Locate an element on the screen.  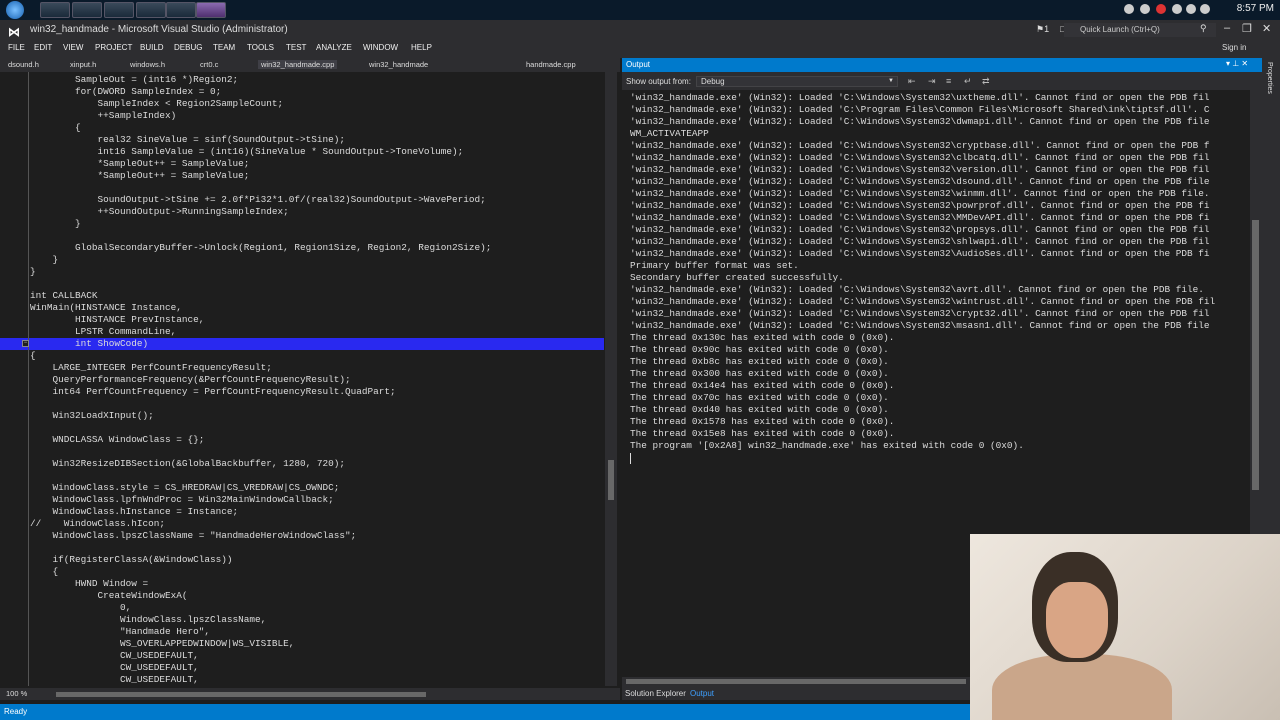
output-pane-header is located at coordinates (942, 65).